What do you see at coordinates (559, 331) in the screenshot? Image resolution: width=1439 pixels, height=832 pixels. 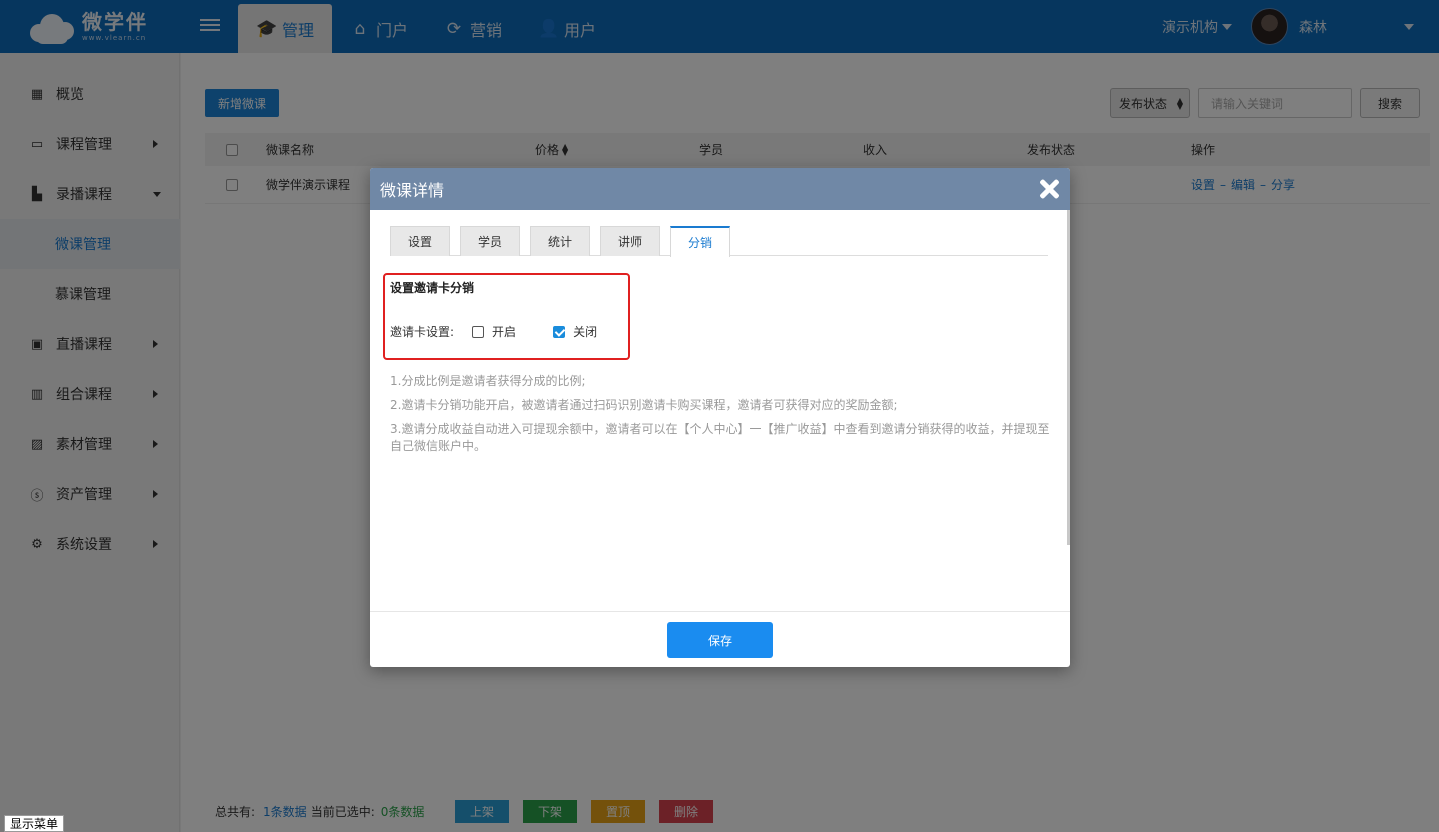 I see `disable-checkbox` at bounding box center [559, 331].